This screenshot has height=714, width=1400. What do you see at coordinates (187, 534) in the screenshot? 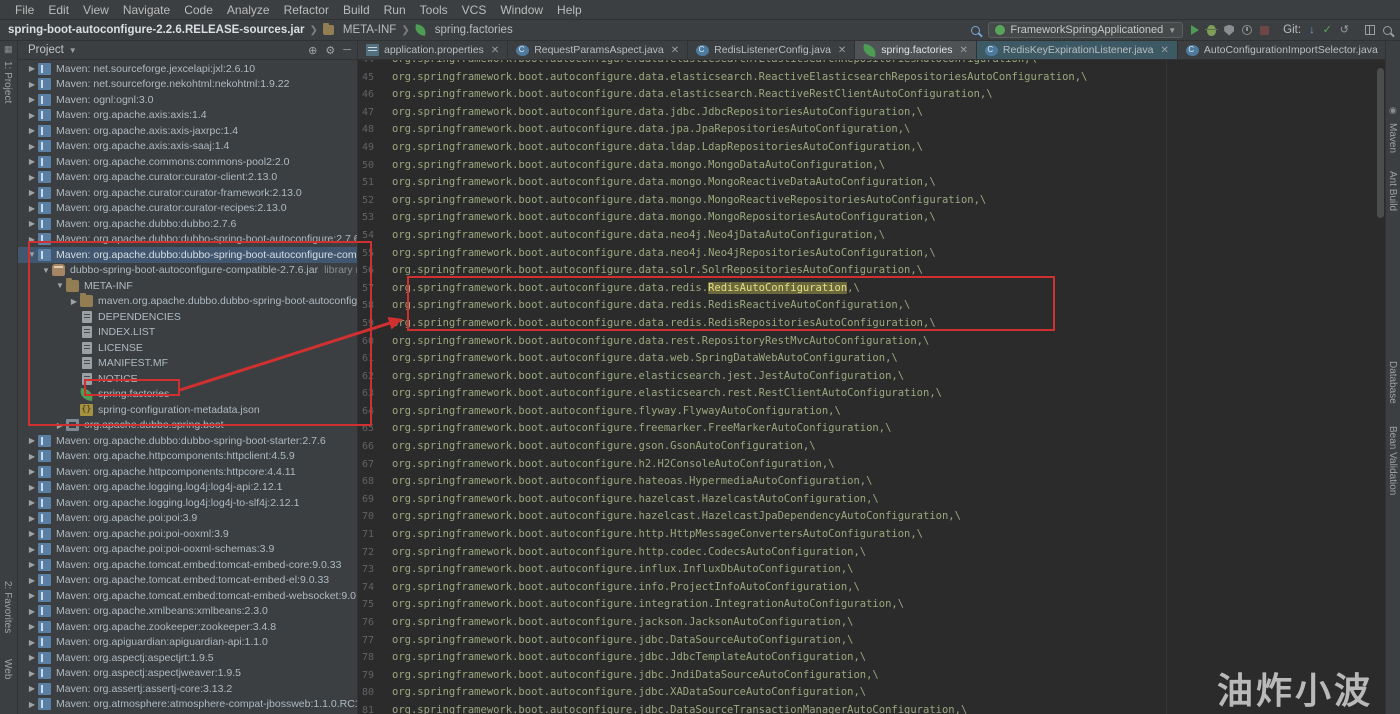
I see `tree-row: ▶ Maven: org.apache.poi:poi-ooxml:3.9` at bounding box center [187, 534].